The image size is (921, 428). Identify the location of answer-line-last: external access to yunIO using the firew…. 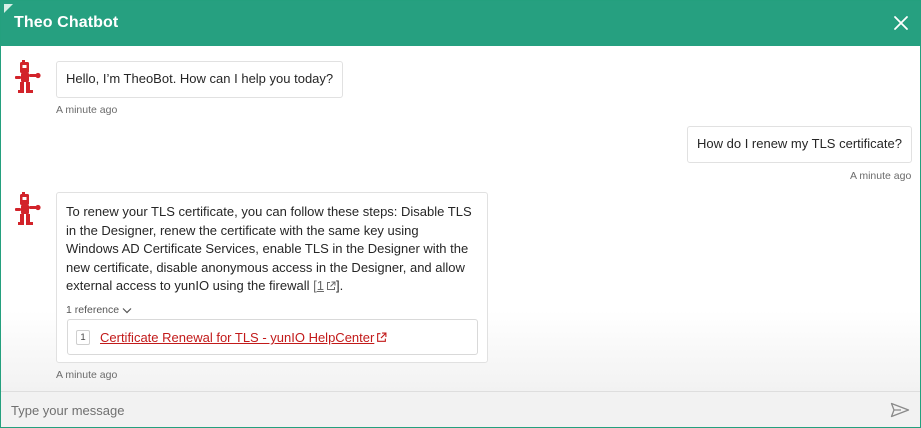
(272, 286).